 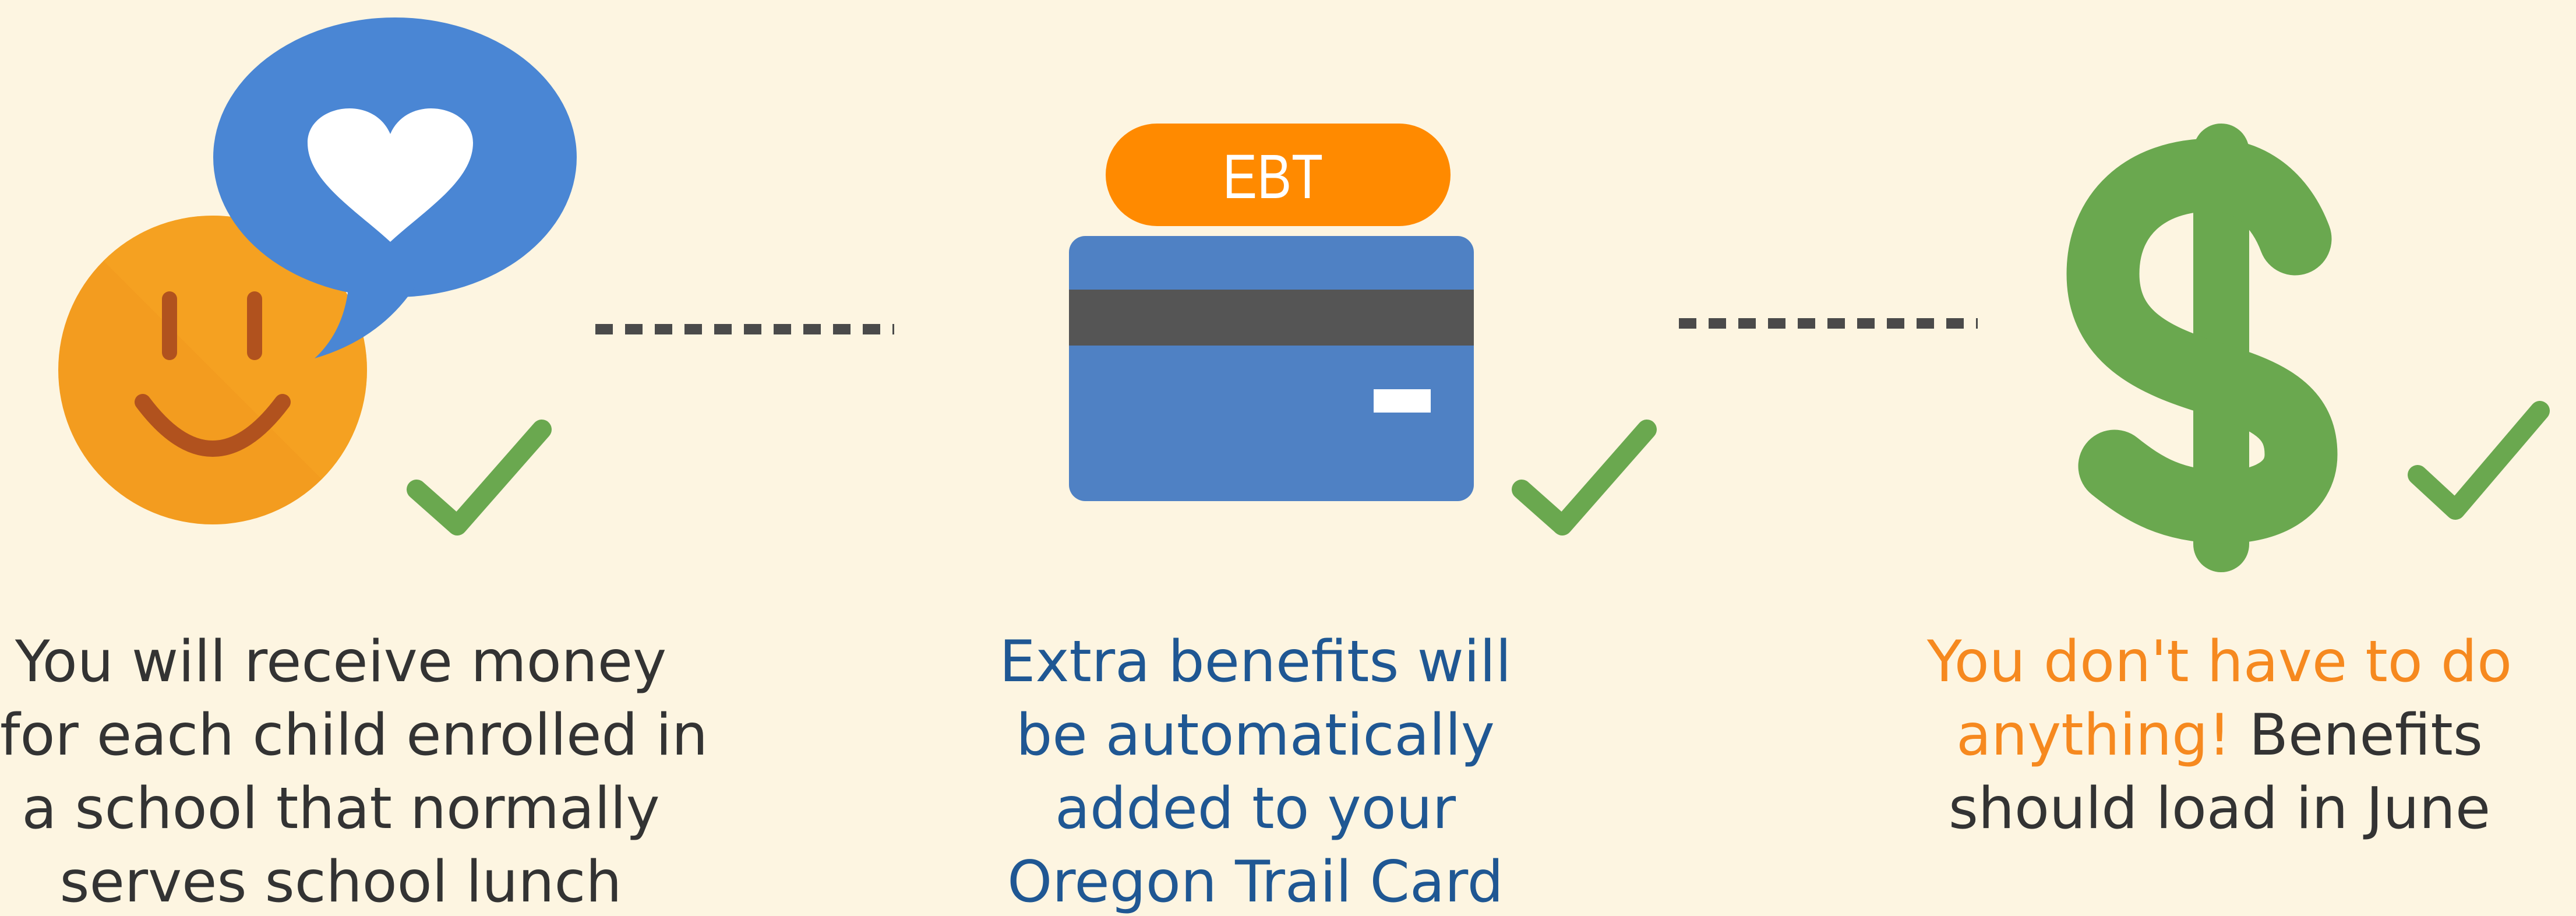 I want to click on caption-line: Oregon Trail Card, so click(x=1255, y=882).